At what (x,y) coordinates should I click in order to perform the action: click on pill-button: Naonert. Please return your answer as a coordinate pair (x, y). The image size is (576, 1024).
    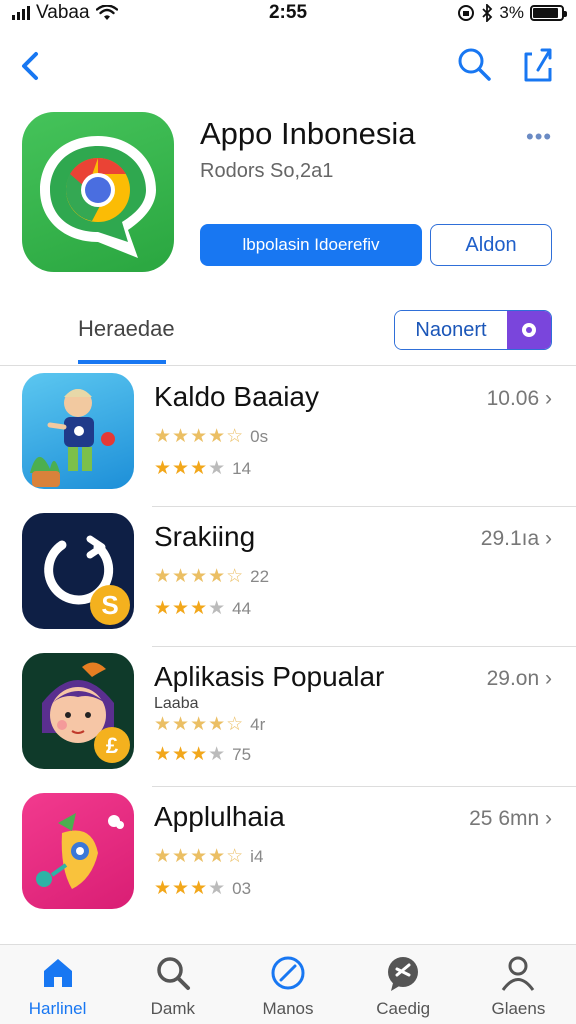
    Looking at the image, I should click on (473, 330).